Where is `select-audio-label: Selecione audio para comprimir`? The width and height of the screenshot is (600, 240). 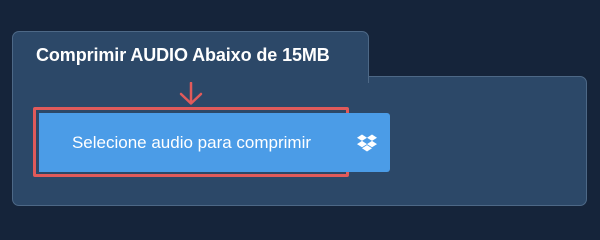 select-audio-label: Selecione audio para comprimir is located at coordinates (191, 142).